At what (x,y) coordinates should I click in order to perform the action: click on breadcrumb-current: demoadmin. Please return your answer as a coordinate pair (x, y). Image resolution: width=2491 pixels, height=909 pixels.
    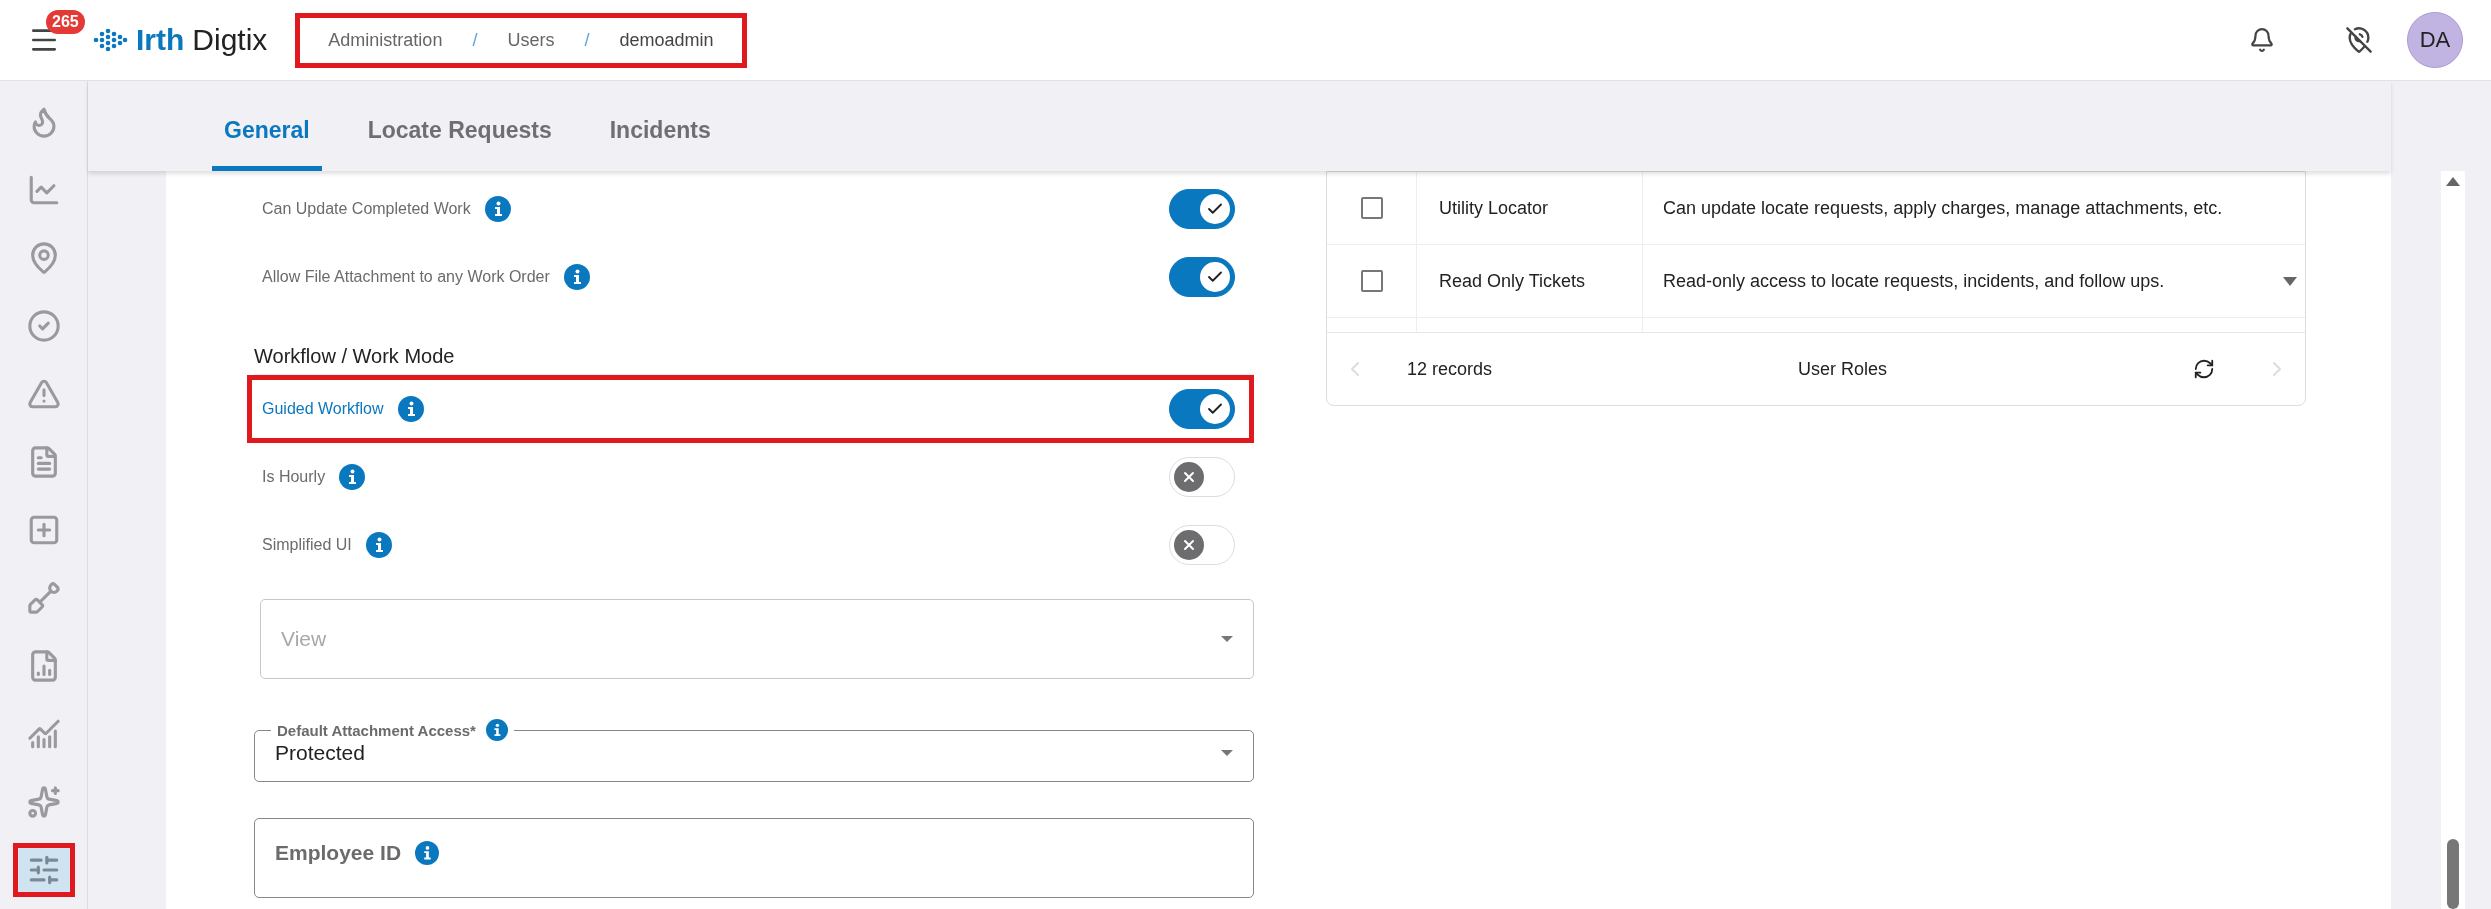
    Looking at the image, I should click on (666, 40).